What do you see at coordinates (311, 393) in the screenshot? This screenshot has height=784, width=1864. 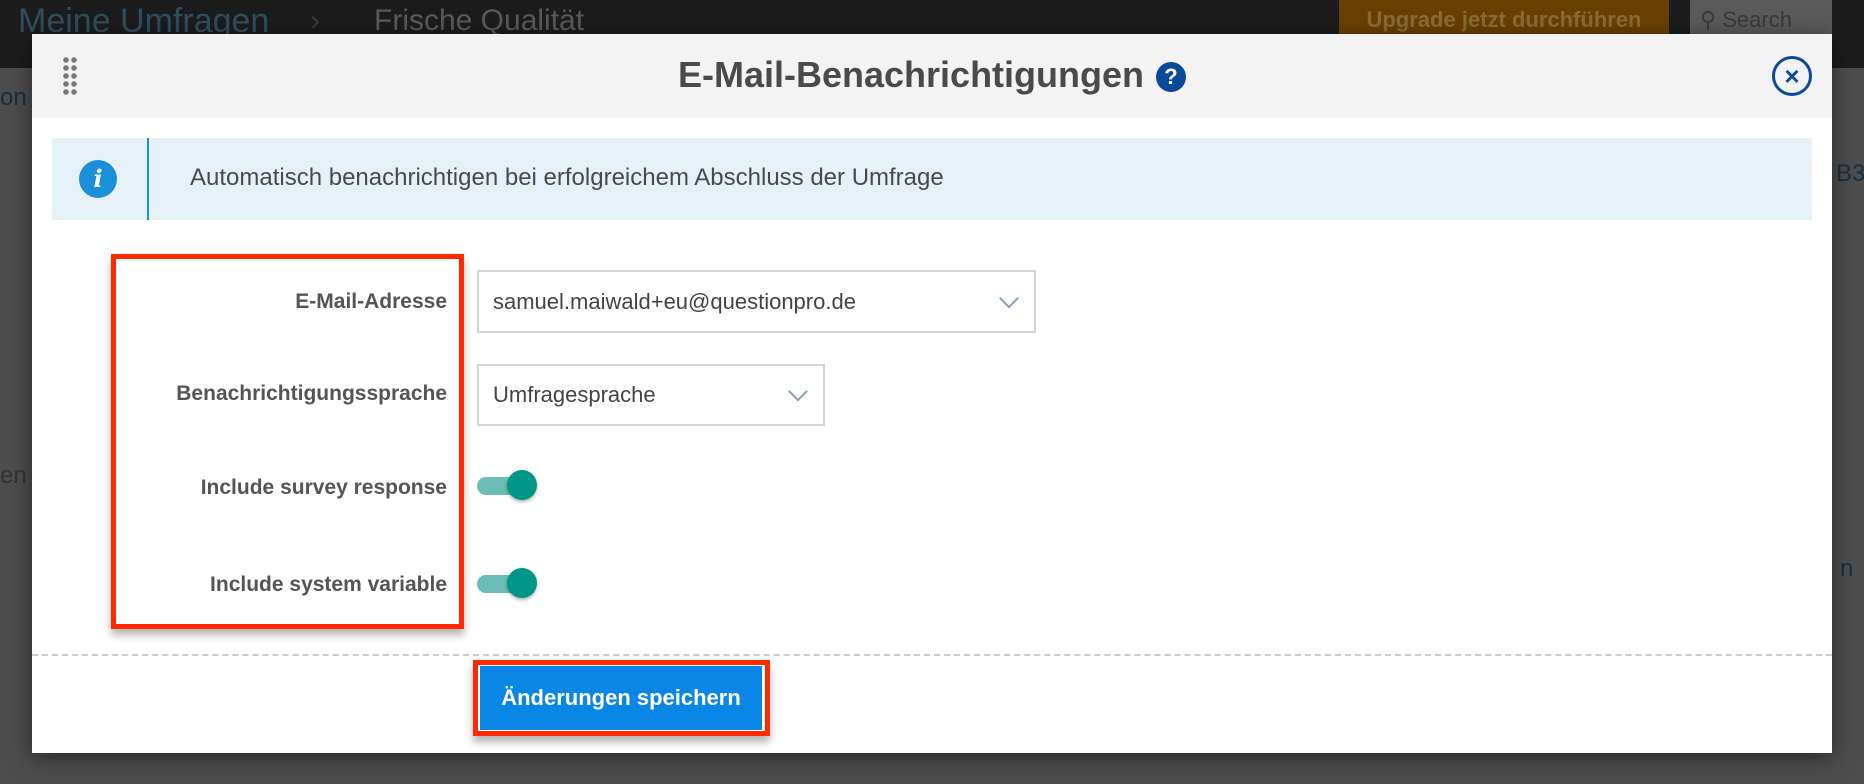 I see `language-label: Benachrichtigungssprache` at bounding box center [311, 393].